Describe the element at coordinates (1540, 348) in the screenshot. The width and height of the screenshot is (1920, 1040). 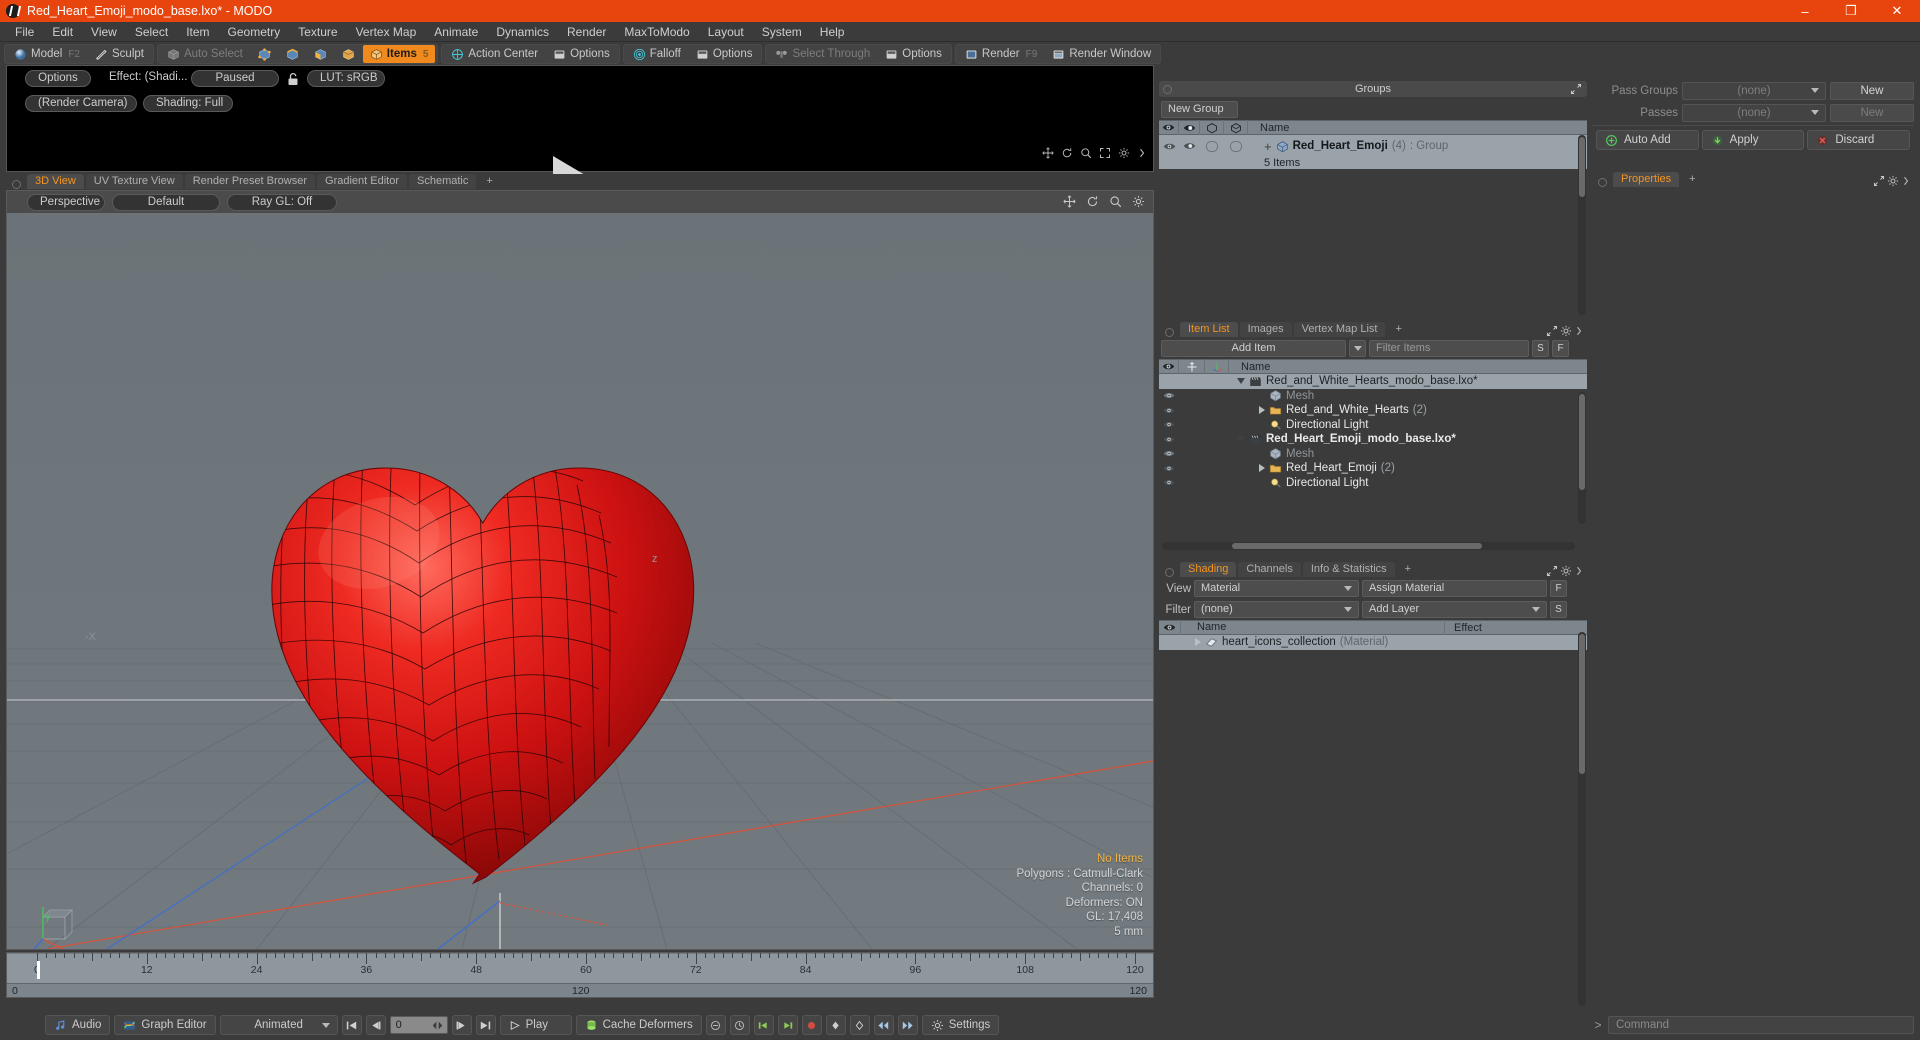
I see `filter-s-button: S` at that location.